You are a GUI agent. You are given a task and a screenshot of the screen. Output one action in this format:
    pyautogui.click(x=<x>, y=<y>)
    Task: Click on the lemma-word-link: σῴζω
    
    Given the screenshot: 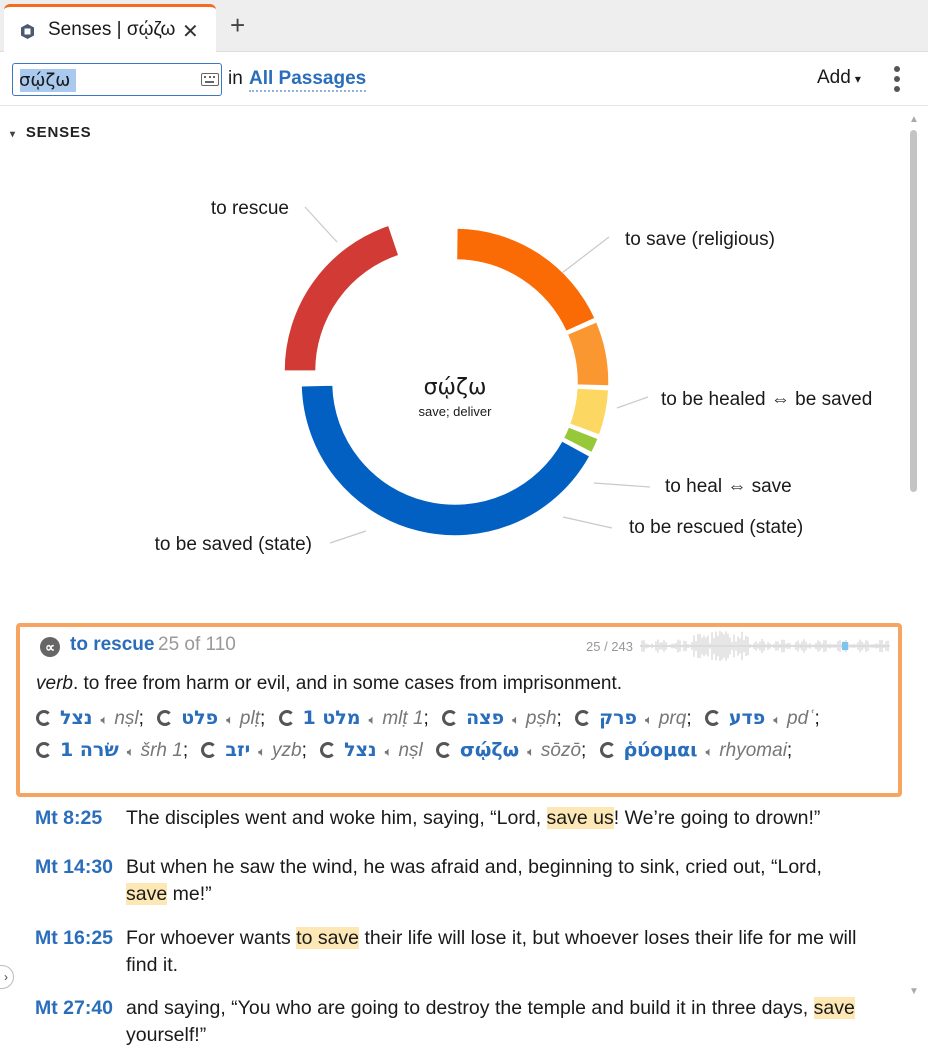 What is the action you would take?
    pyautogui.click(x=489, y=750)
    